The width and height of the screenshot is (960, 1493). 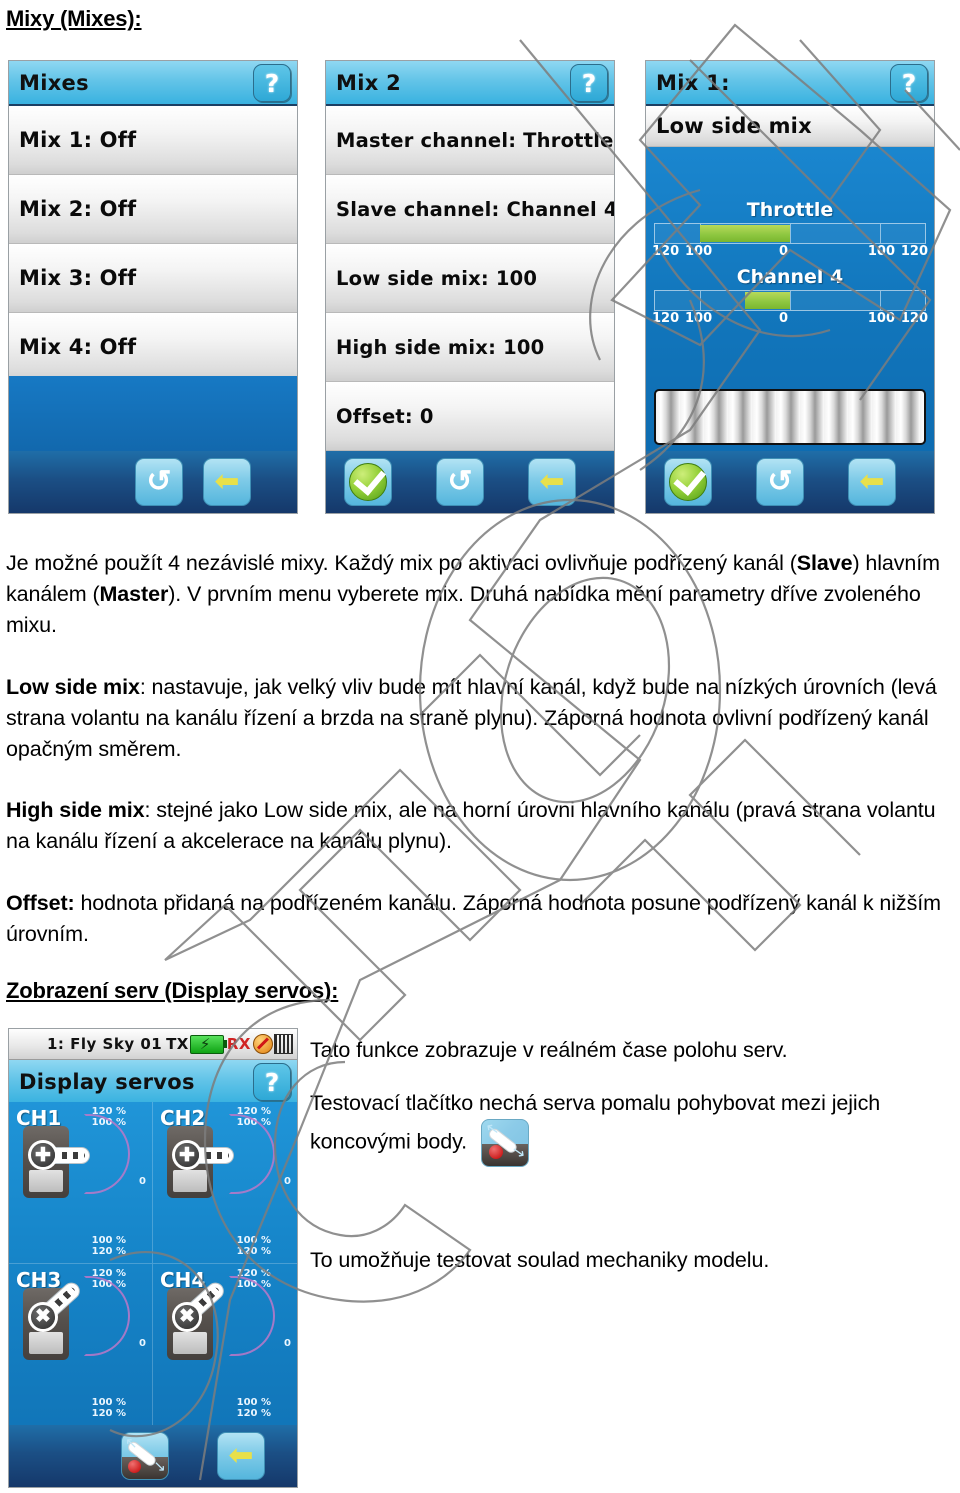 I want to click on check-icon, so click(x=688, y=482).